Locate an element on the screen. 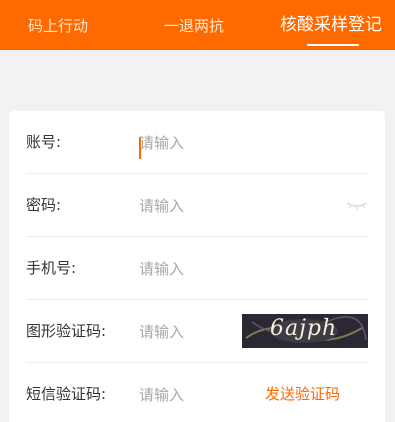 Image resolution: width=395 pixels, height=422 pixels. password-row: 密码: is located at coordinates (197, 205).